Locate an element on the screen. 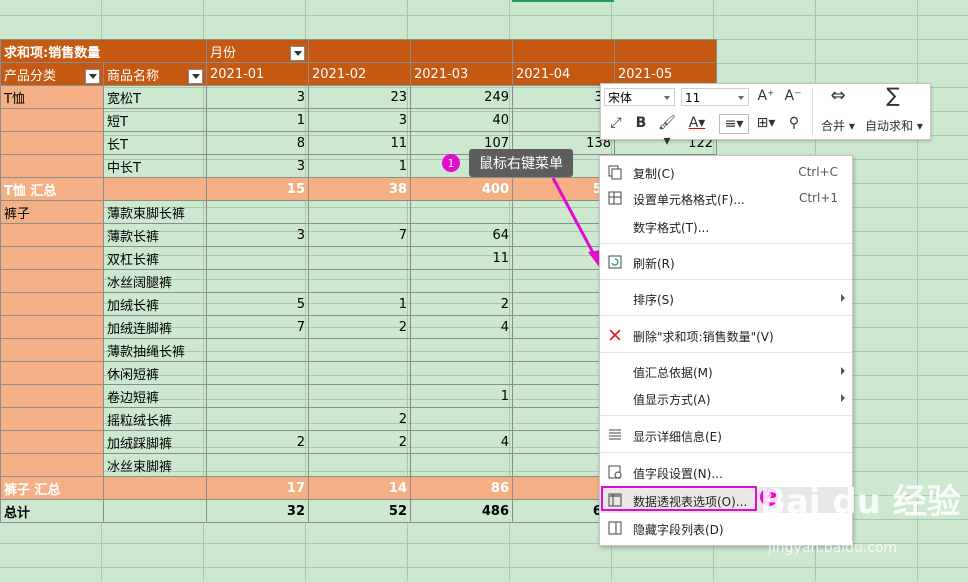 The width and height of the screenshot is (968, 582). font-size-select: 11 is located at coordinates (715, 97).